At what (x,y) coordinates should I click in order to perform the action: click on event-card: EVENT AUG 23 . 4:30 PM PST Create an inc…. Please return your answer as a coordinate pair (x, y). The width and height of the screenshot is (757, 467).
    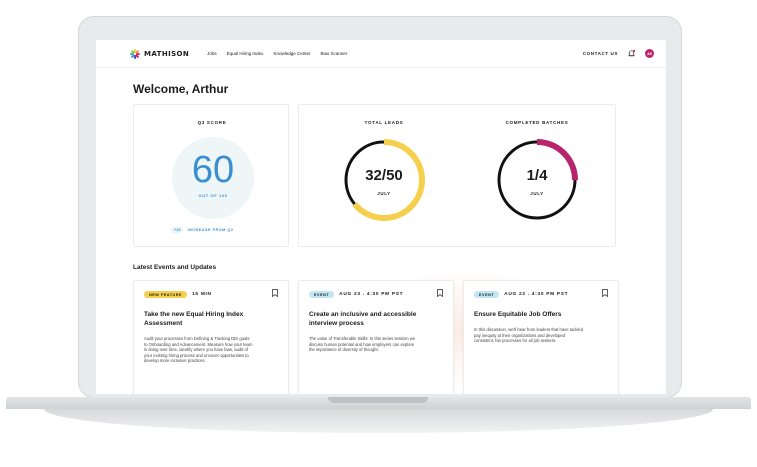
    Looking at the image, I should click on (376, 337).